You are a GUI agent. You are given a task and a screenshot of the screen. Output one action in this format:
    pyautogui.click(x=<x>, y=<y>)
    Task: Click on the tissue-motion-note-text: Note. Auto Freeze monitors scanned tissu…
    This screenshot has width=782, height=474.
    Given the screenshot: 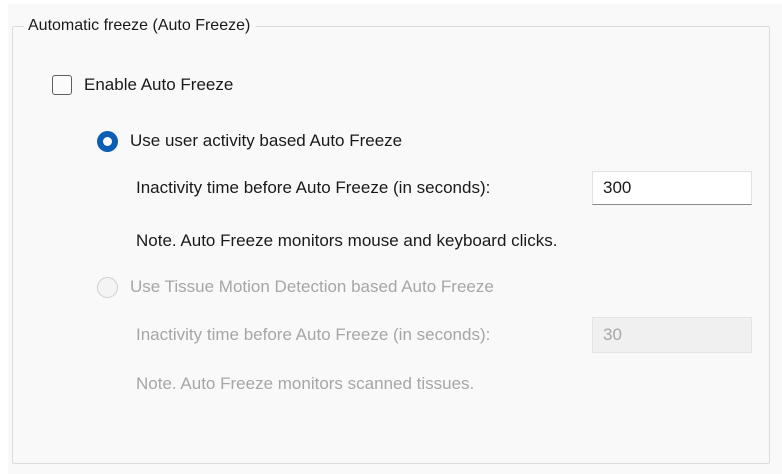 What is the action you would take?
    pyautogui.click(x=305, y=383)
    